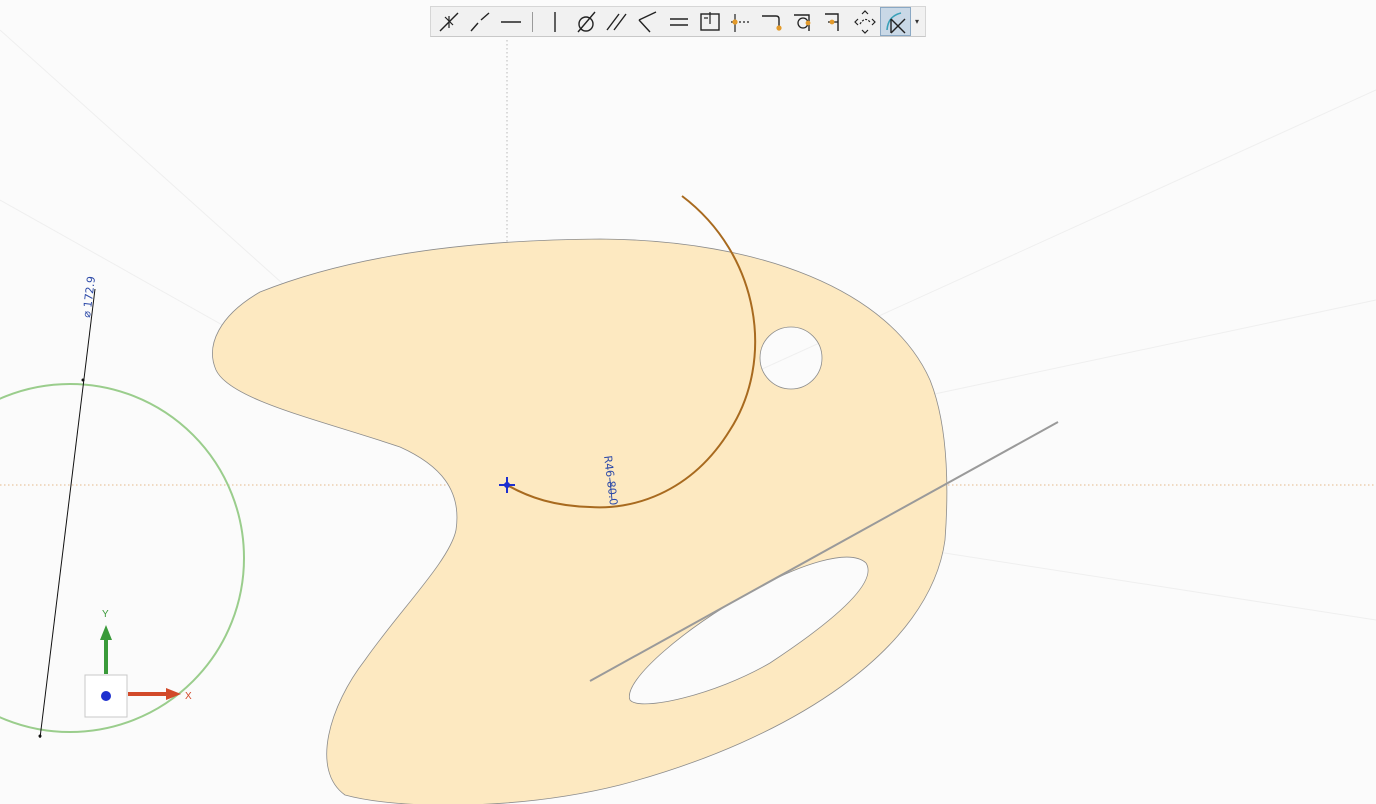 The width and height of the screenshot is (1376, 804). I want to click on equal-tool-button, so click(678, 21).